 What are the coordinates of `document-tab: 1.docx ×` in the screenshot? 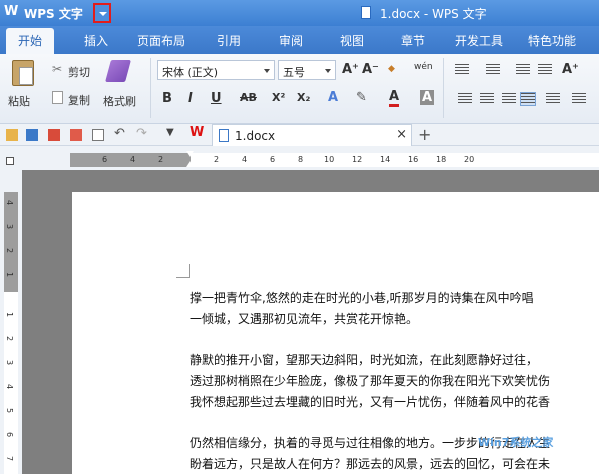 It's located at (312, 135).